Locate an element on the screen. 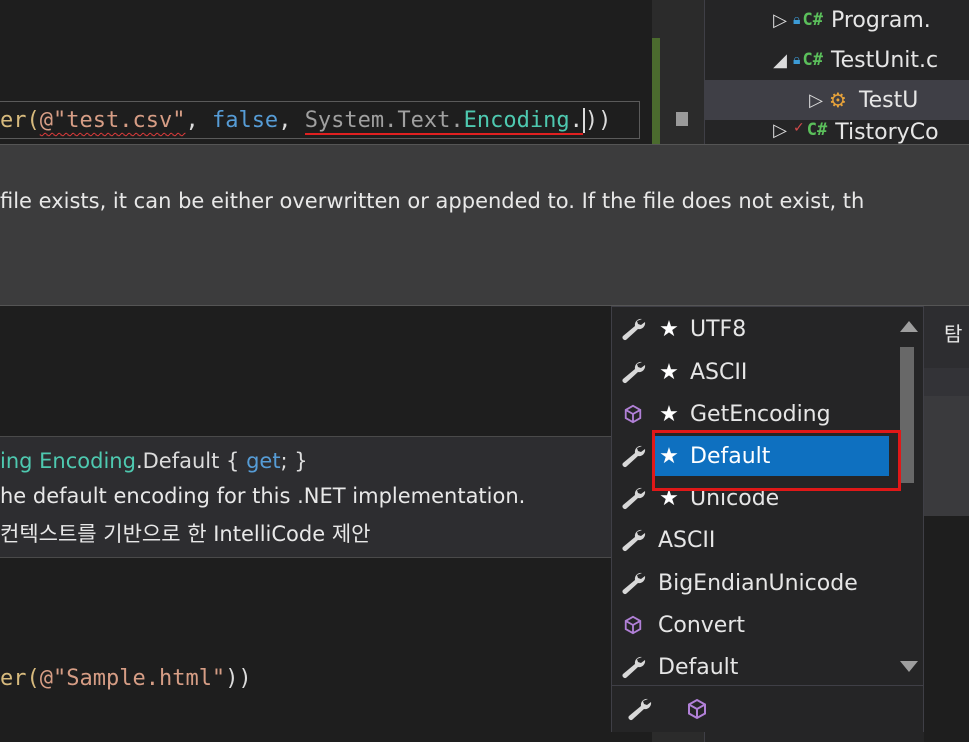 The image size is (969, 742). tree-item-label: TestU is located at coordinates (888, 100).